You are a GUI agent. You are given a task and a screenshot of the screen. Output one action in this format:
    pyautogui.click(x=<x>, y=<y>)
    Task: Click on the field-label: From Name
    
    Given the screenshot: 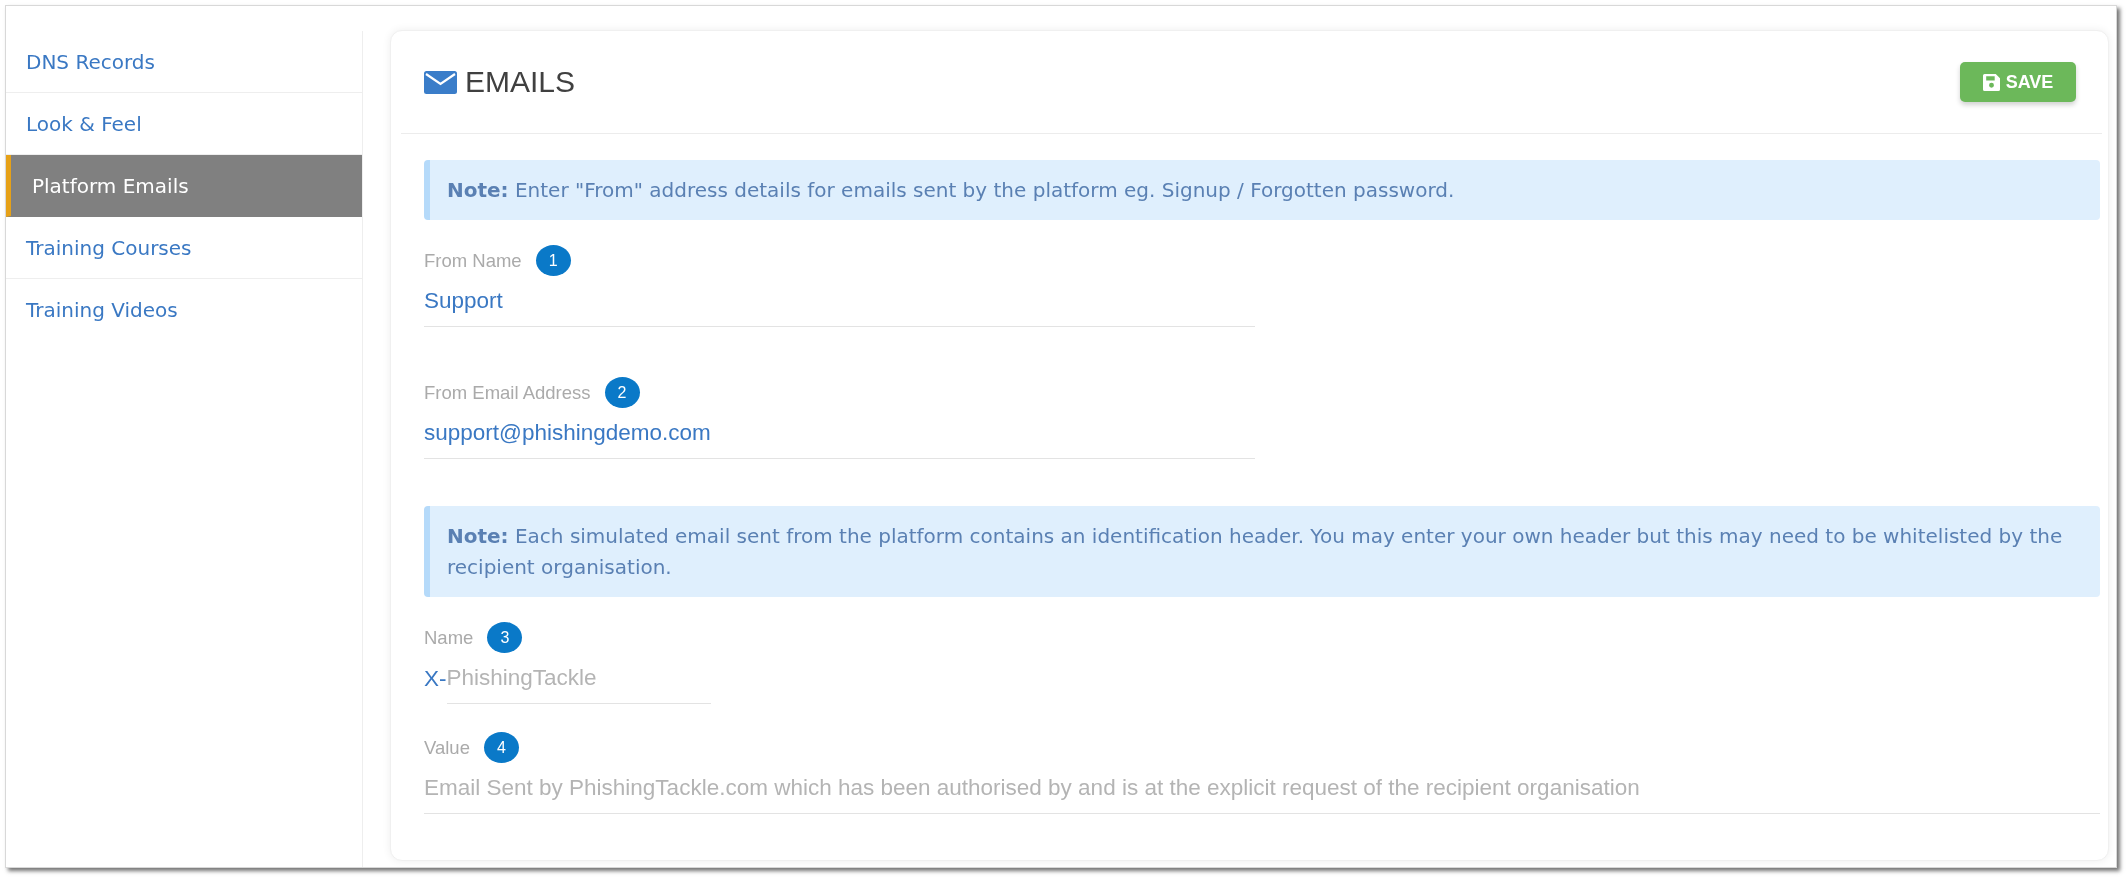 What is the action you would take?
    pyautogui.click(x=473, y=260)
    